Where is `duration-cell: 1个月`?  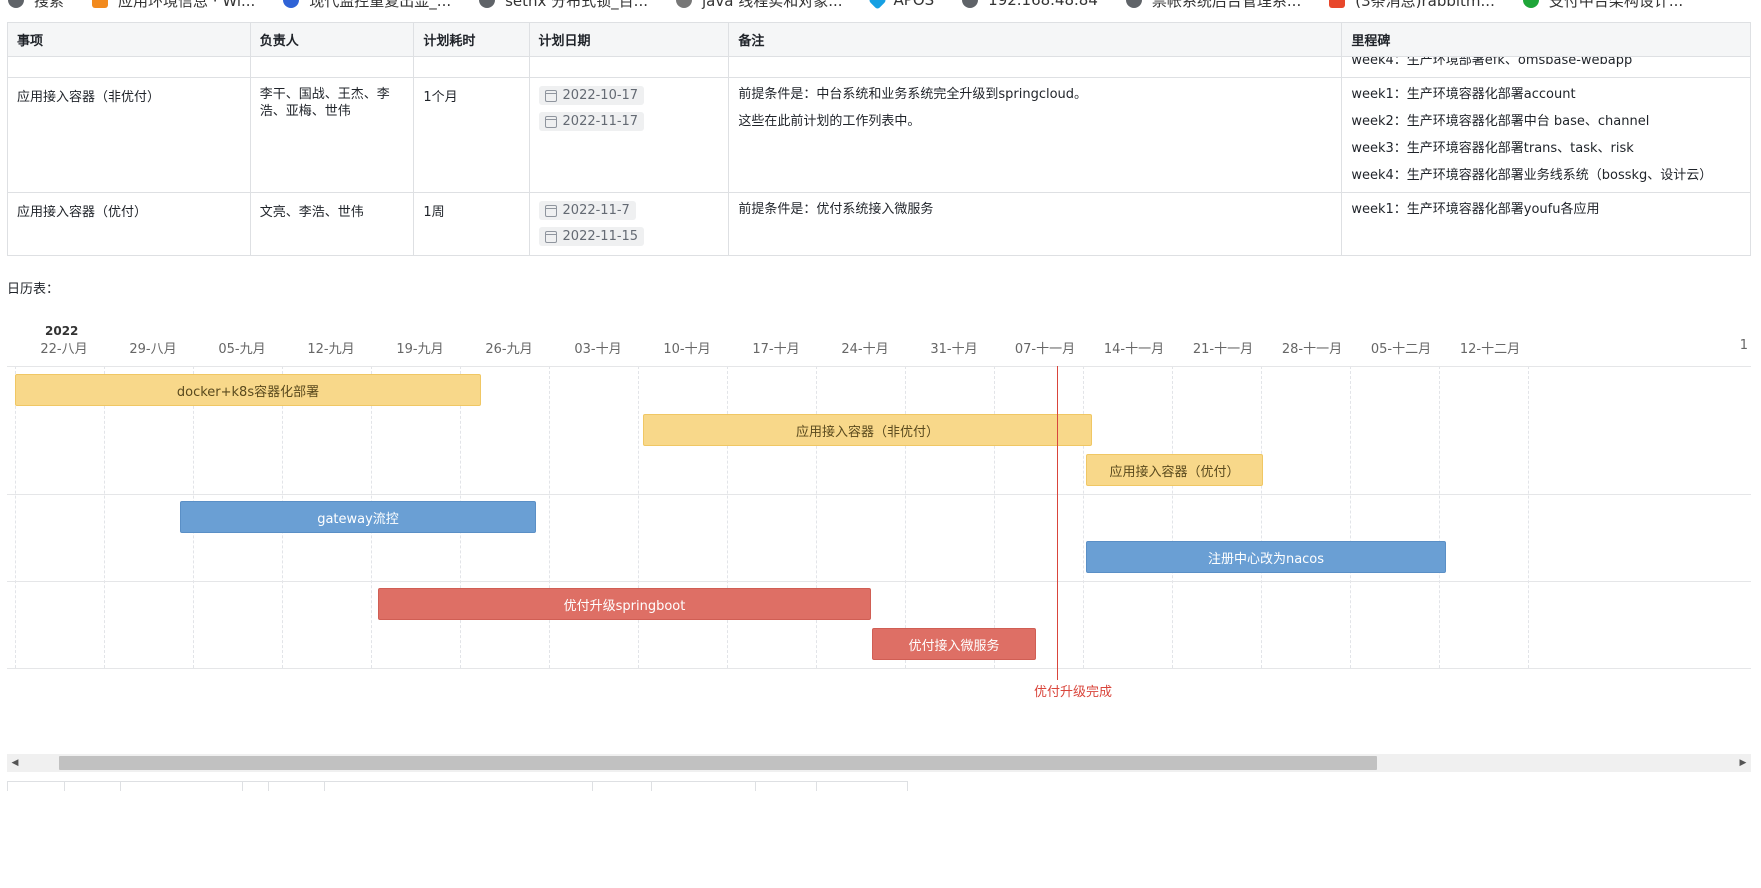
duration-cell: 1个月 is located at coordinates (471, 135).